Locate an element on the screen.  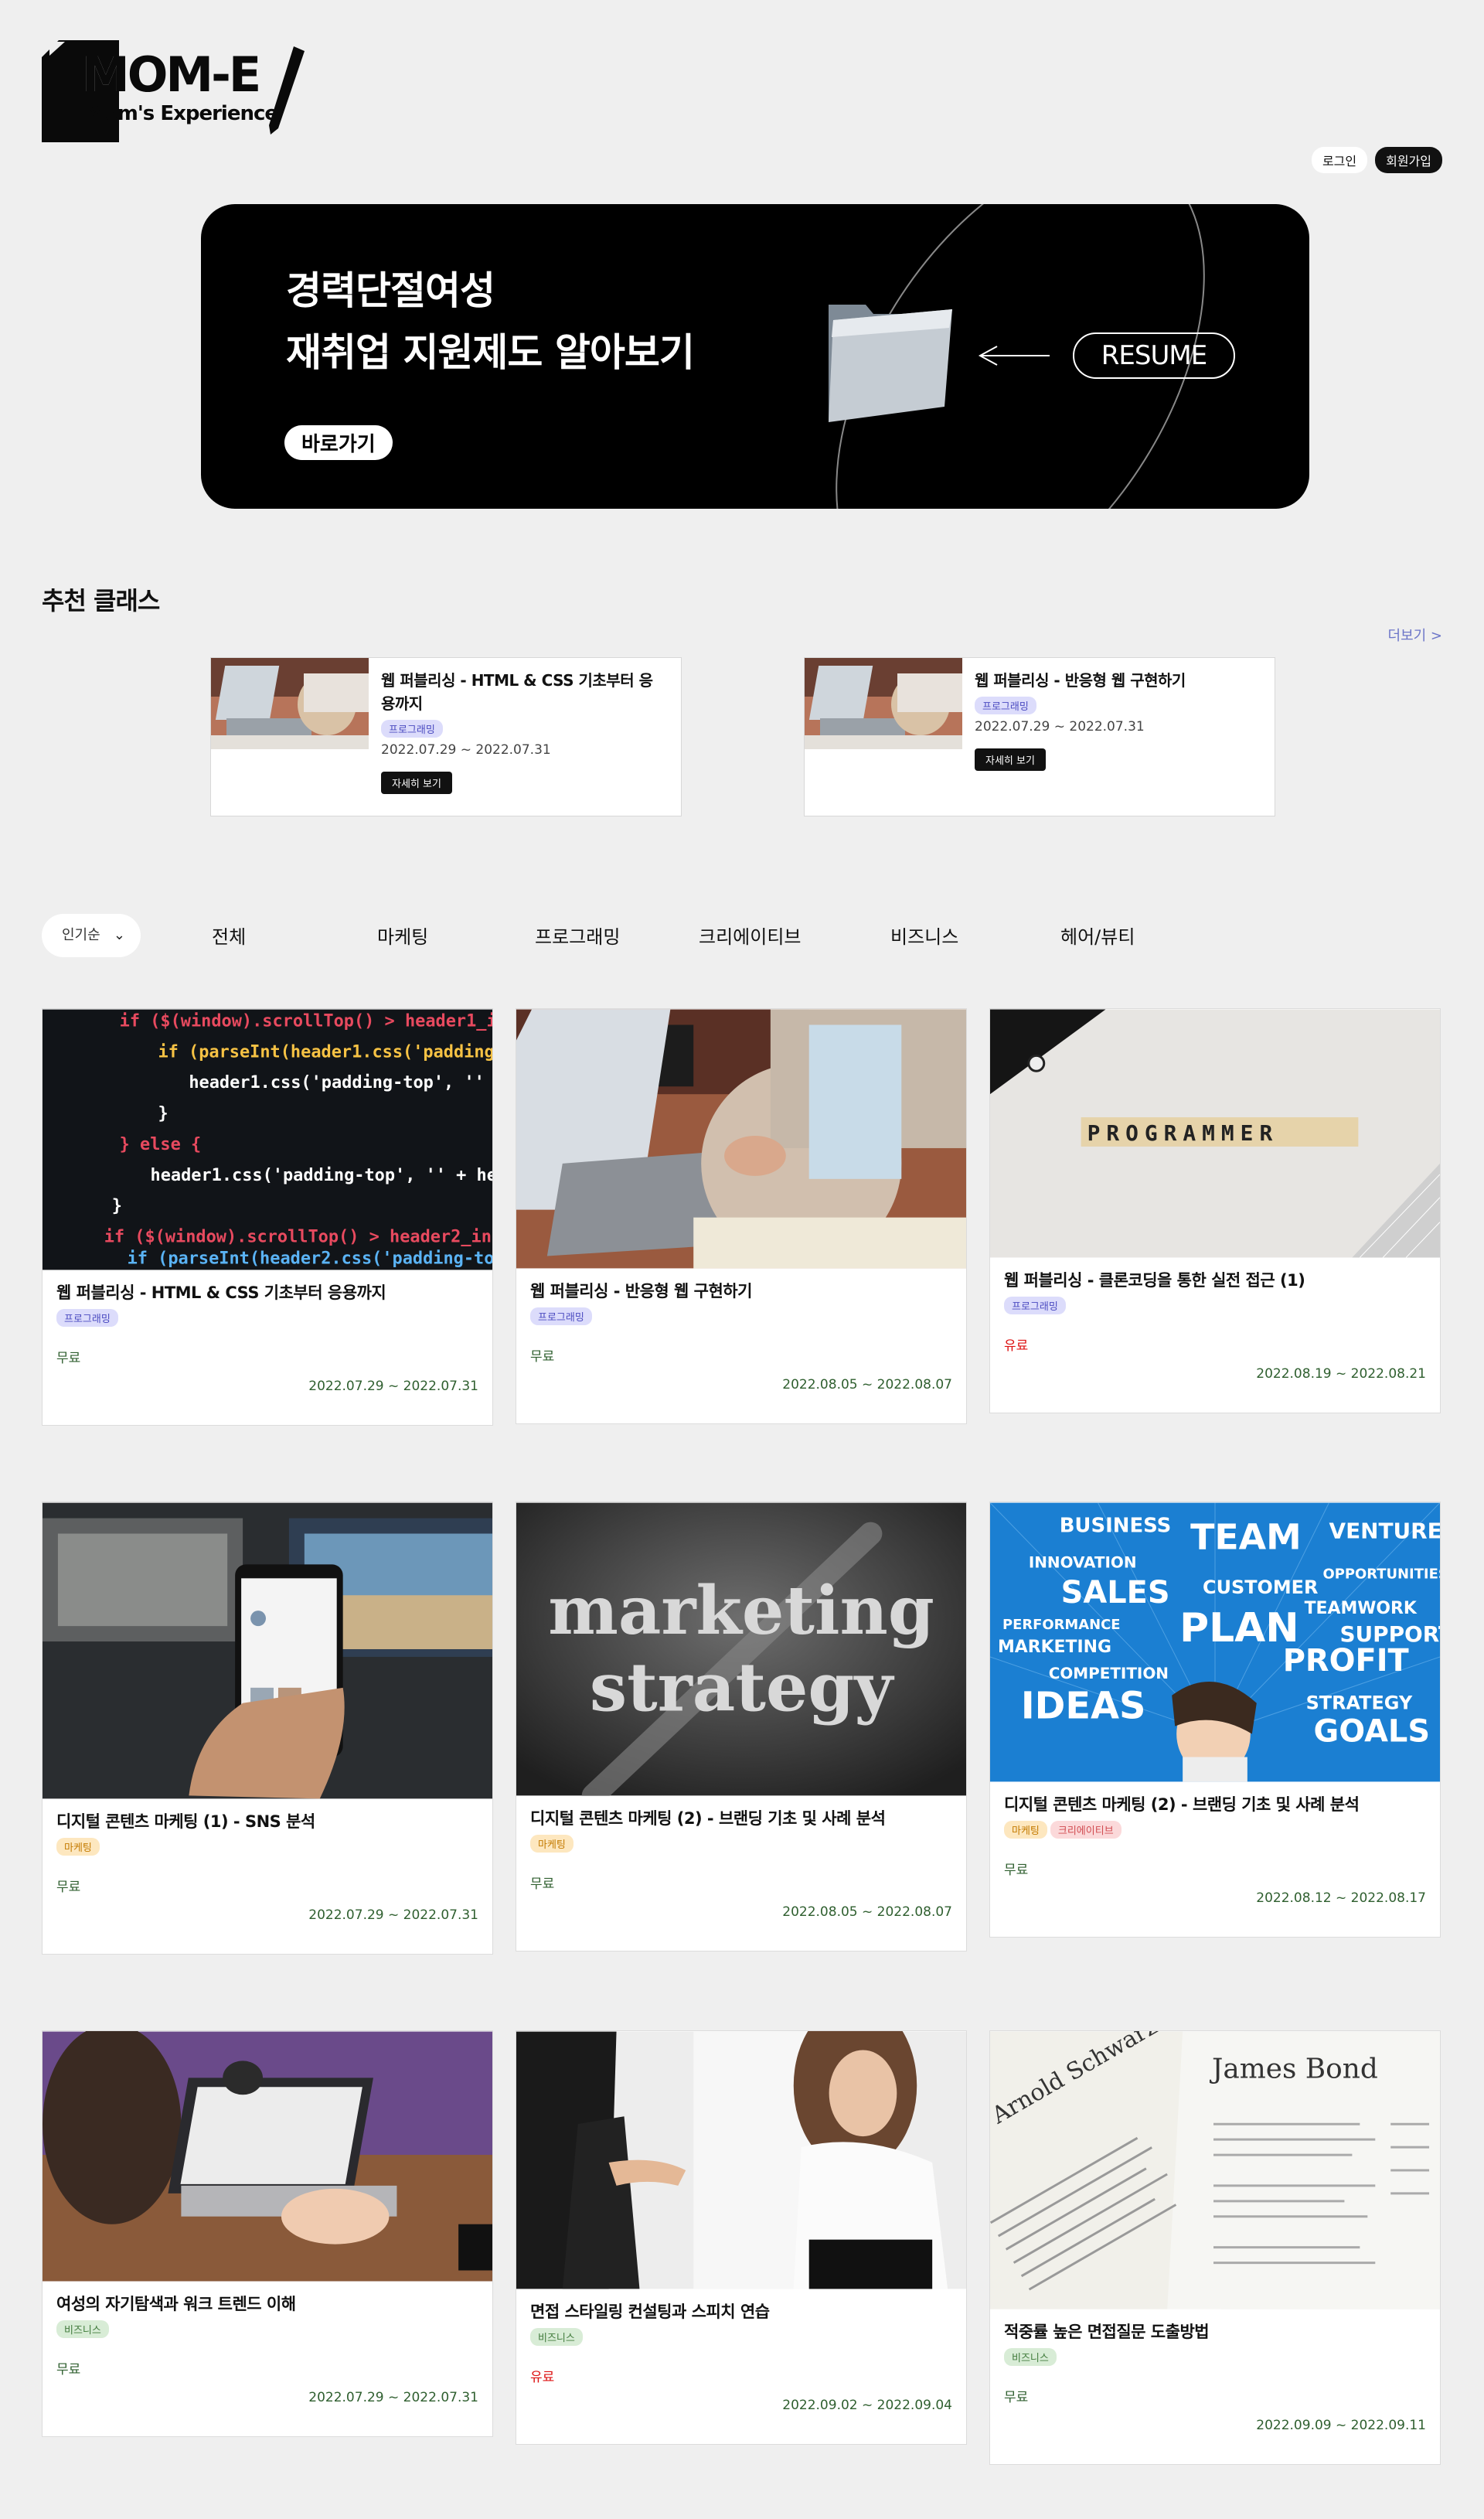
svg-text: SALES is located at coordinates (1115, 1593).